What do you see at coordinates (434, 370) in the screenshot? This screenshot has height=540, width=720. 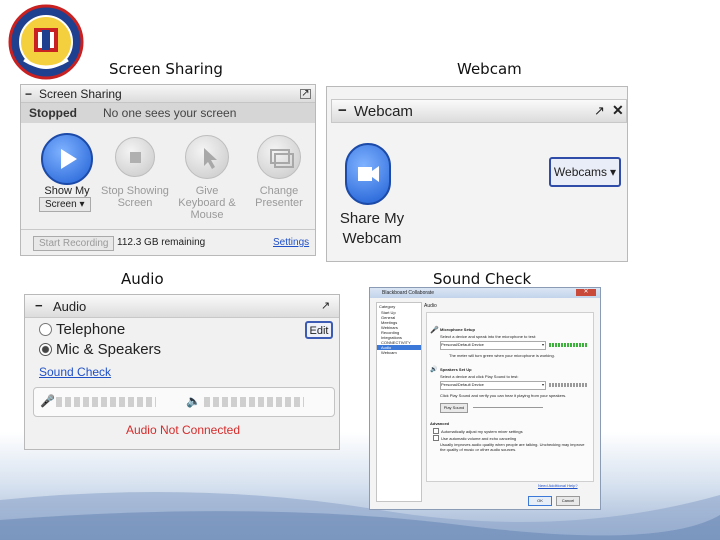 I see `speaker-icon: 🔊` at bounding box center [434, 370].